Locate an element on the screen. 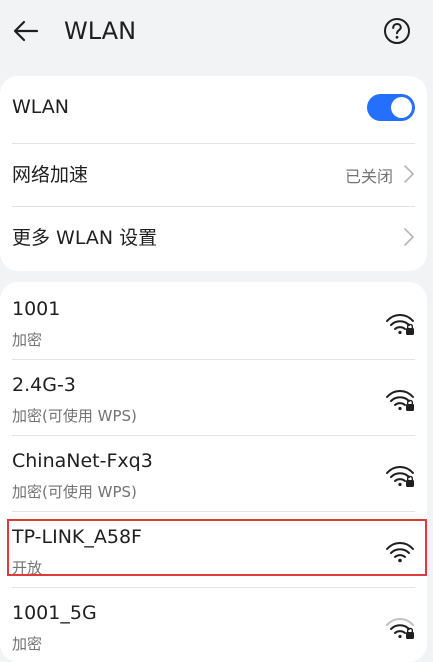 The height and width of the screenshot is (662, 433). network-item: ChinaNet-Fxq3 加密(可使用 WPS) is located at coordinates (213, 476).